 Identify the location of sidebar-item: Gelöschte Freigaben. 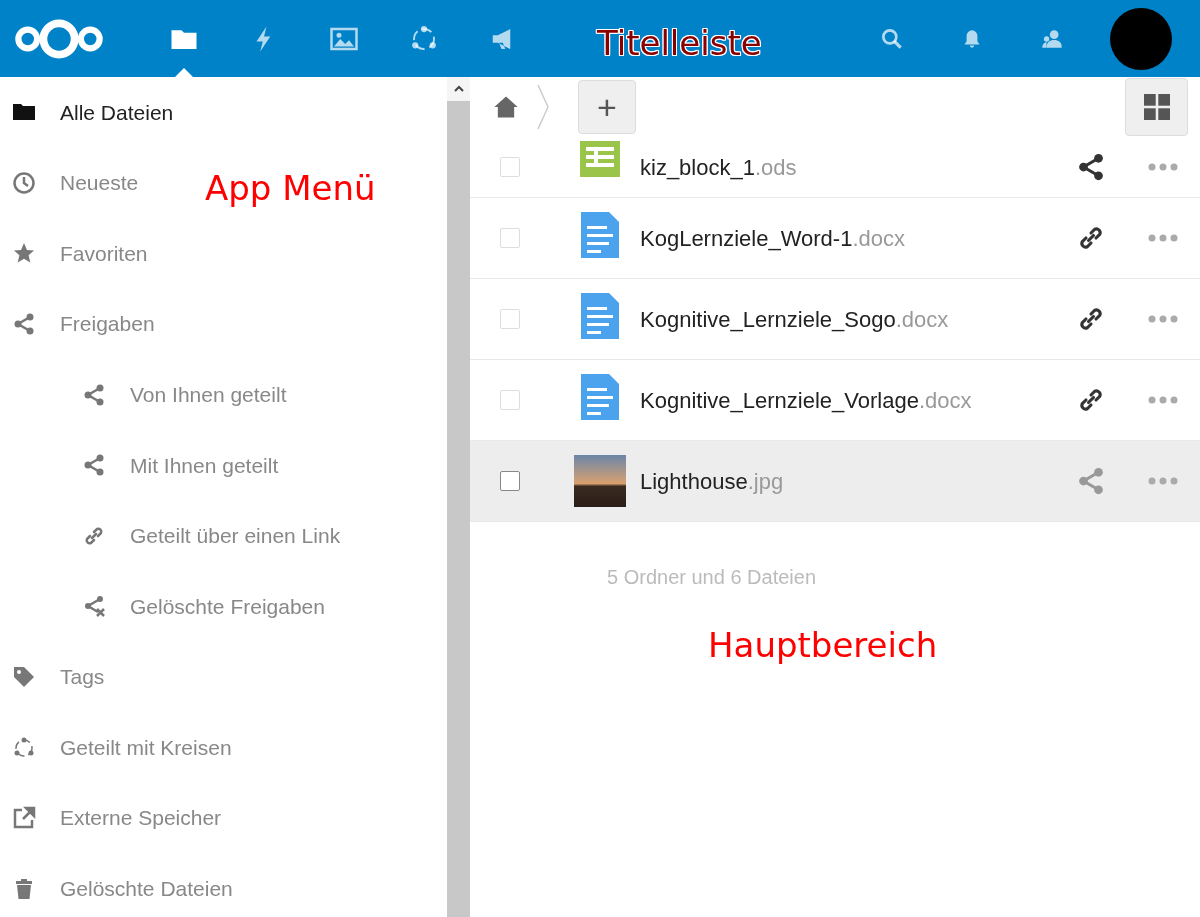
(162, 606).